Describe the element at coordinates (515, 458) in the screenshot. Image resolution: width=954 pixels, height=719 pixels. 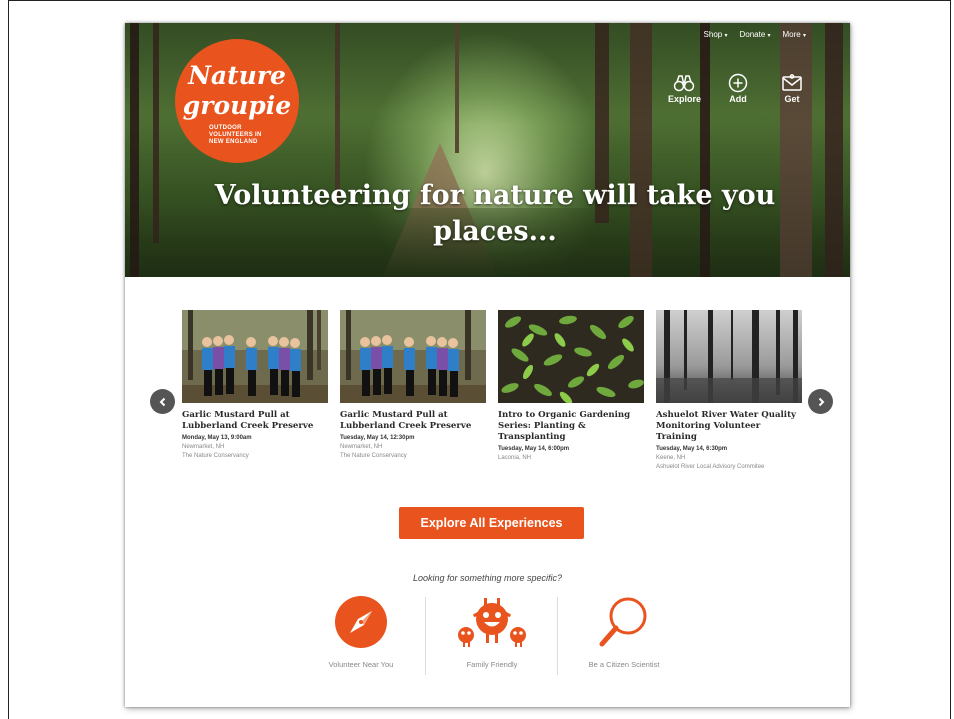
I see `event-location: Laconia, NH` at that location.